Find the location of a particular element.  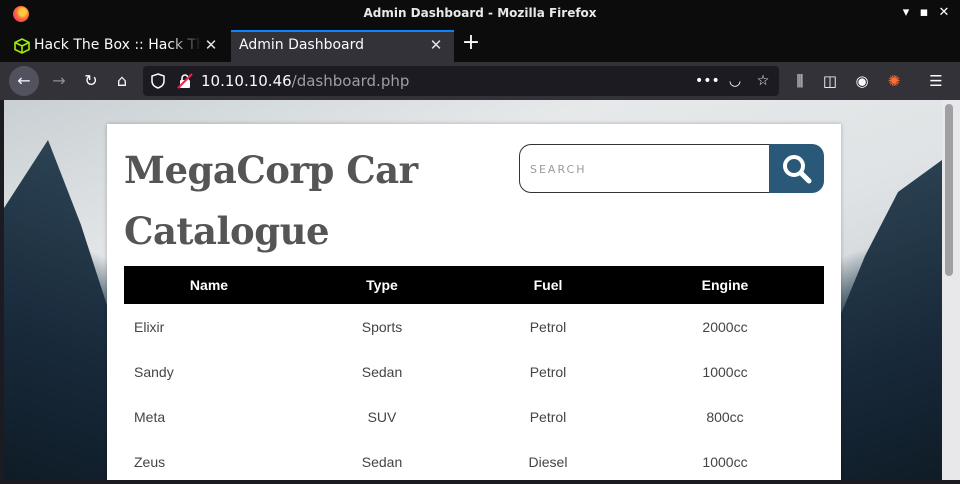

table-row: Zeus Sedan Diesel 1000cc is located at coordinates (474, 459).